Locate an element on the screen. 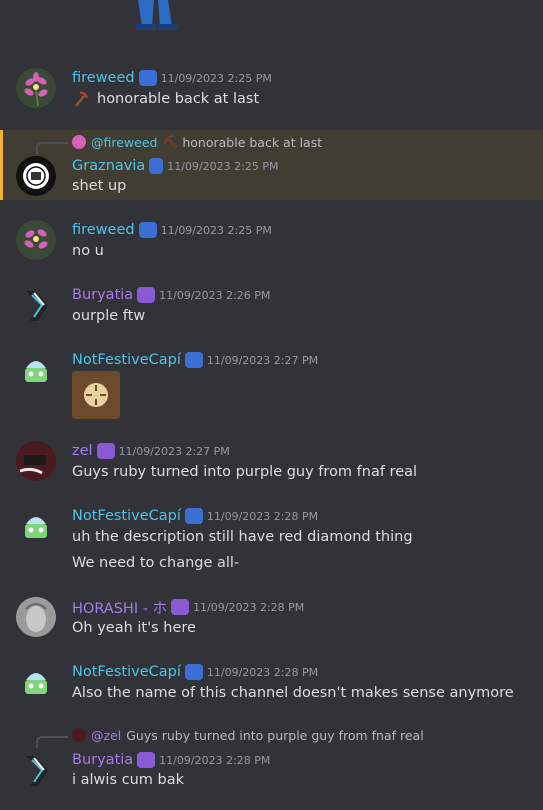  reply-text: honorable back at last is located at coordinates (252, 142).